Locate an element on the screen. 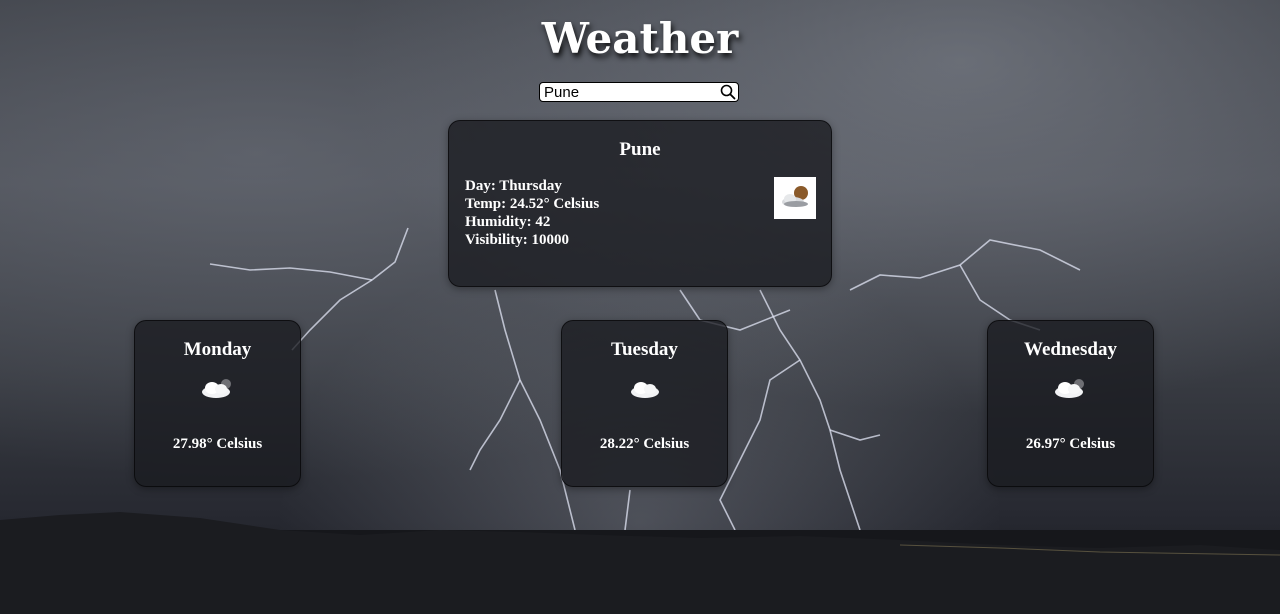 Image resolution: width=1280 pixels, height=614 pixels. visibility-label: Visibility: 10000 is located at coordinates (517, 240).